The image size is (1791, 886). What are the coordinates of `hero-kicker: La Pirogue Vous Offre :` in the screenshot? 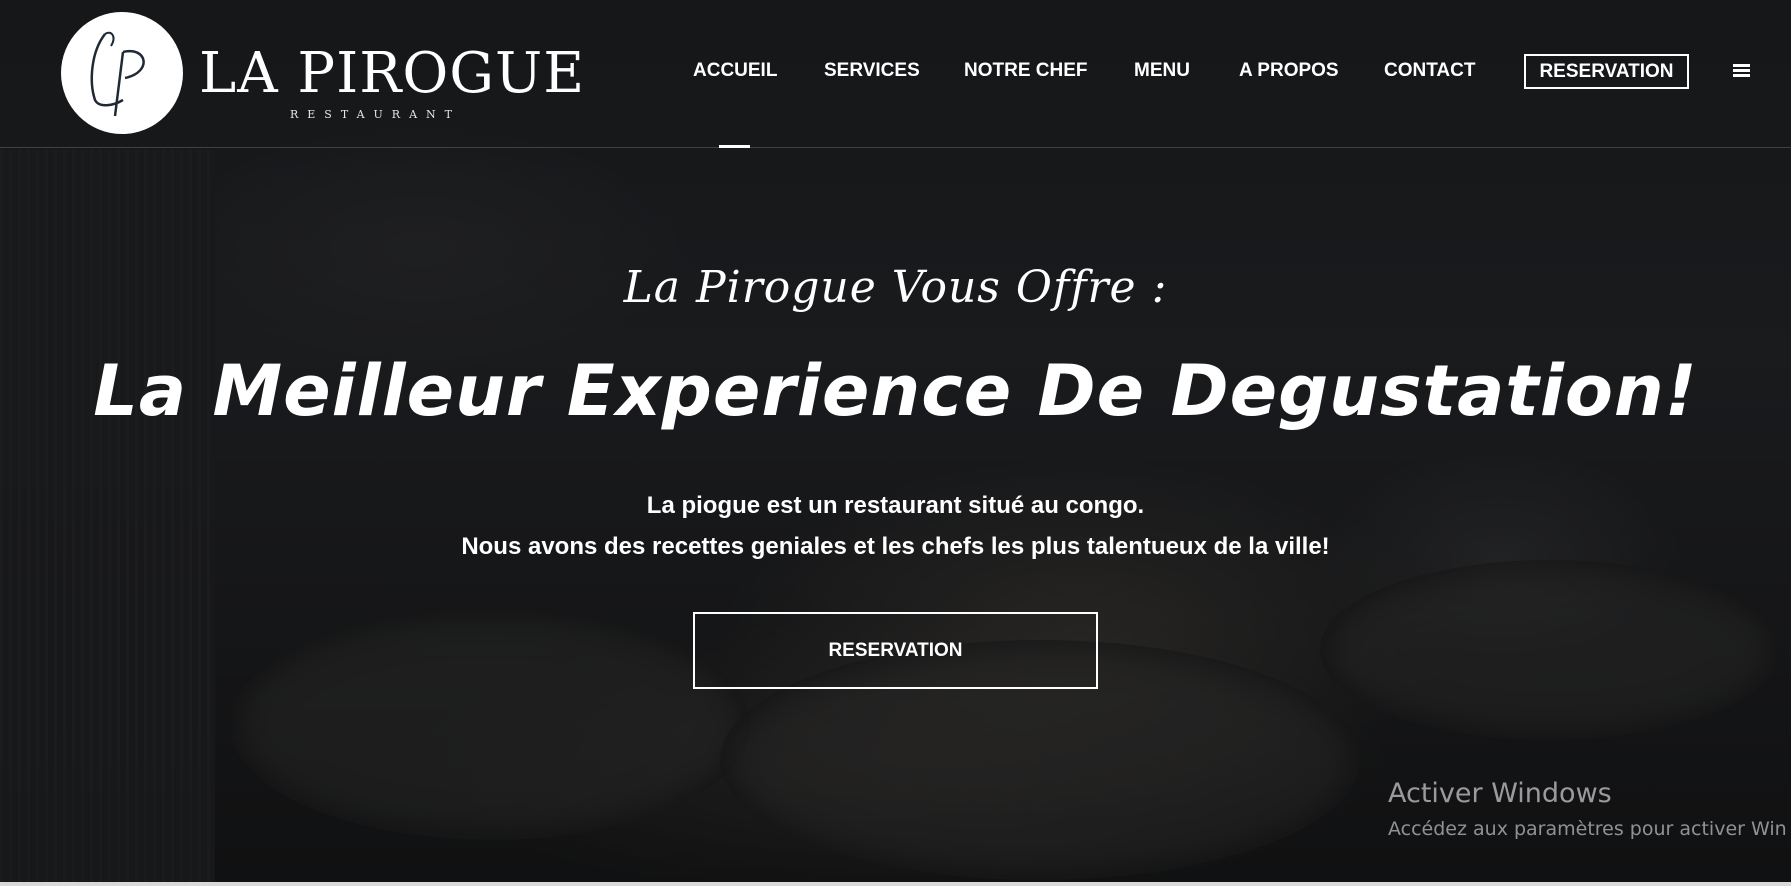 It's located at (895, 287).